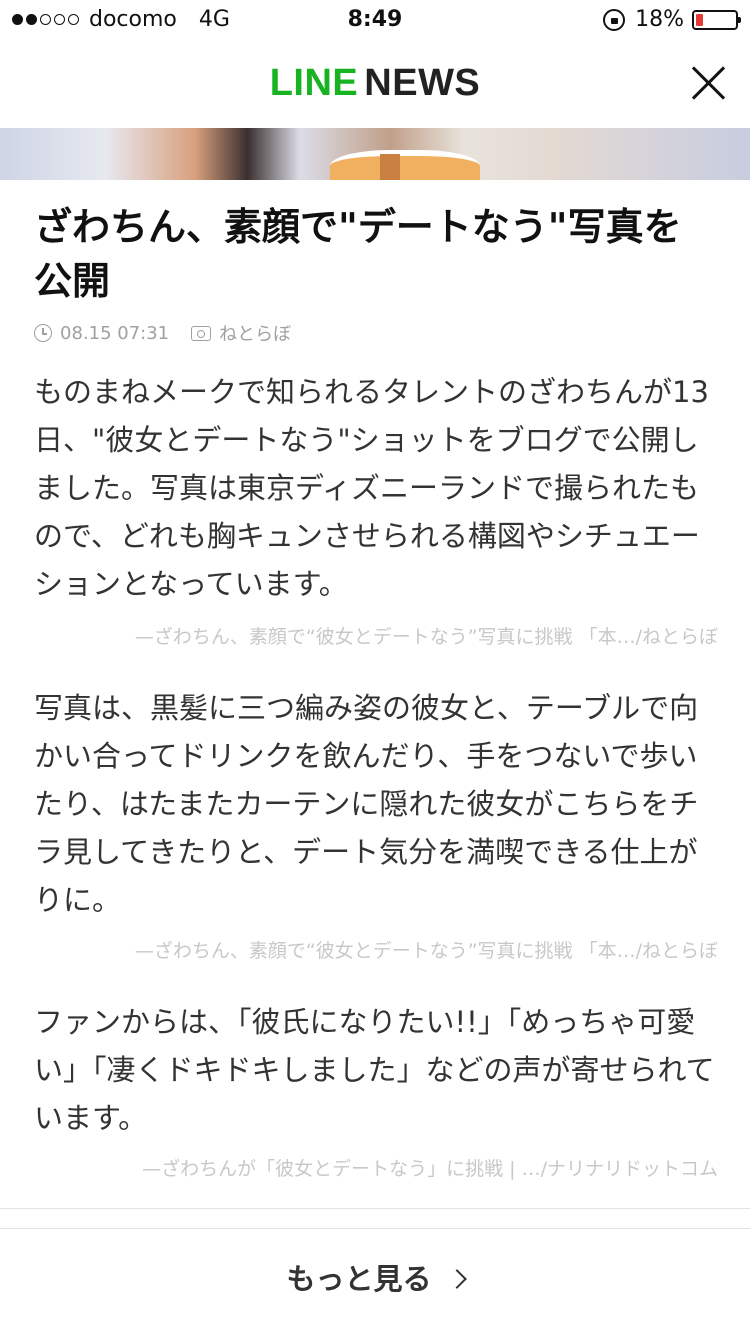 Image resolution: width=750 pixels, height=1334 pixels. Describe the element at coordinates (255, 333) in the screenshot. I see `article-source: ねとらぼ` at that location.